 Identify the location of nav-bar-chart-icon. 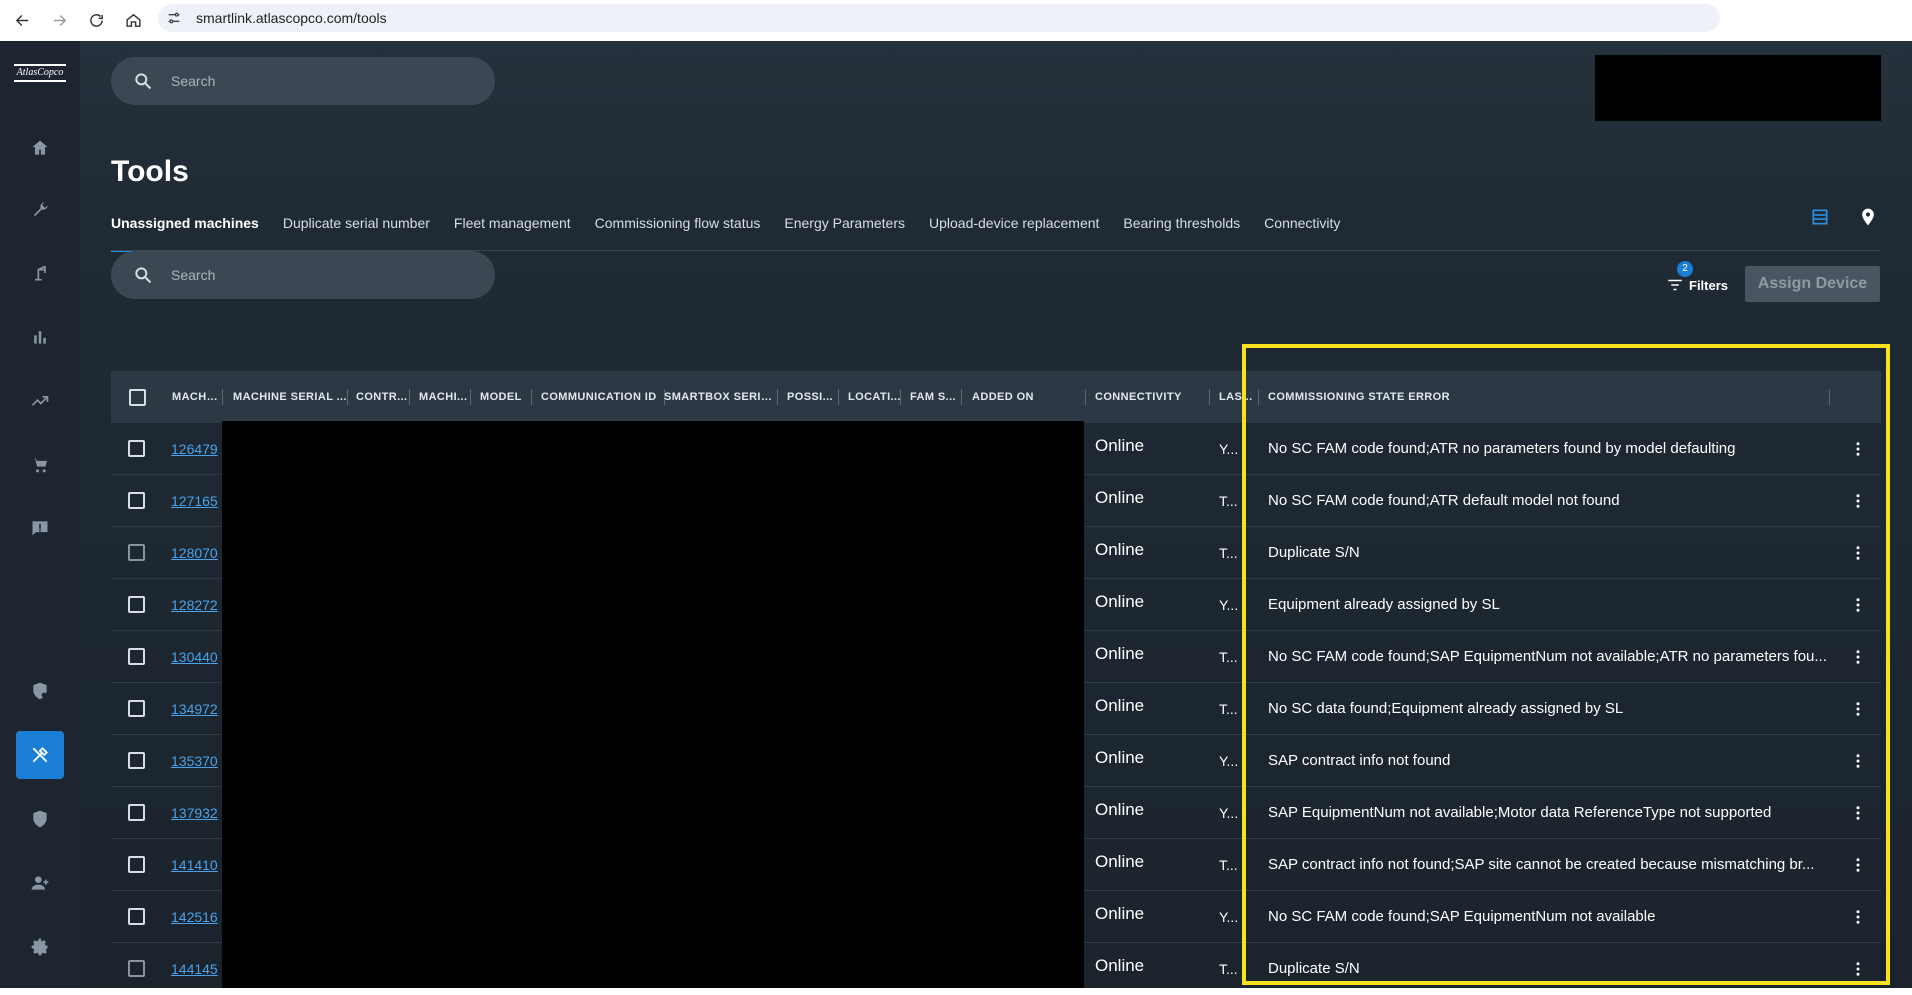
(40, 337).